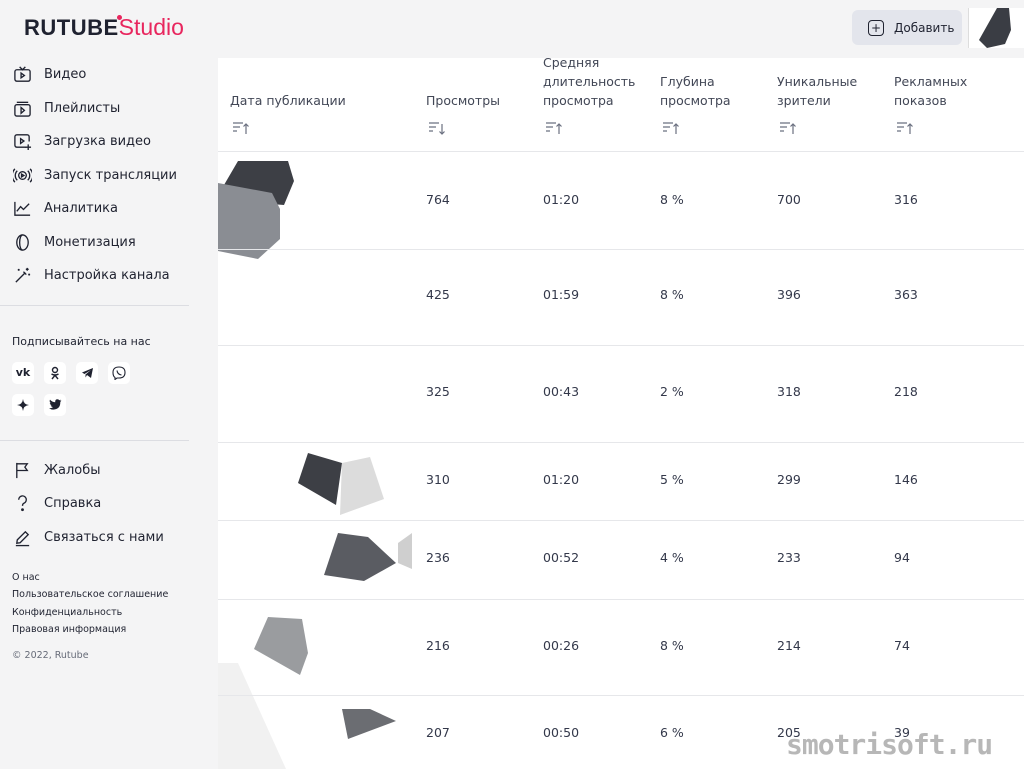  What do you see at coordinates (672, 479) in the screenshot?
I see `cell-depth: 5 %` at bounding box center [672, 479].